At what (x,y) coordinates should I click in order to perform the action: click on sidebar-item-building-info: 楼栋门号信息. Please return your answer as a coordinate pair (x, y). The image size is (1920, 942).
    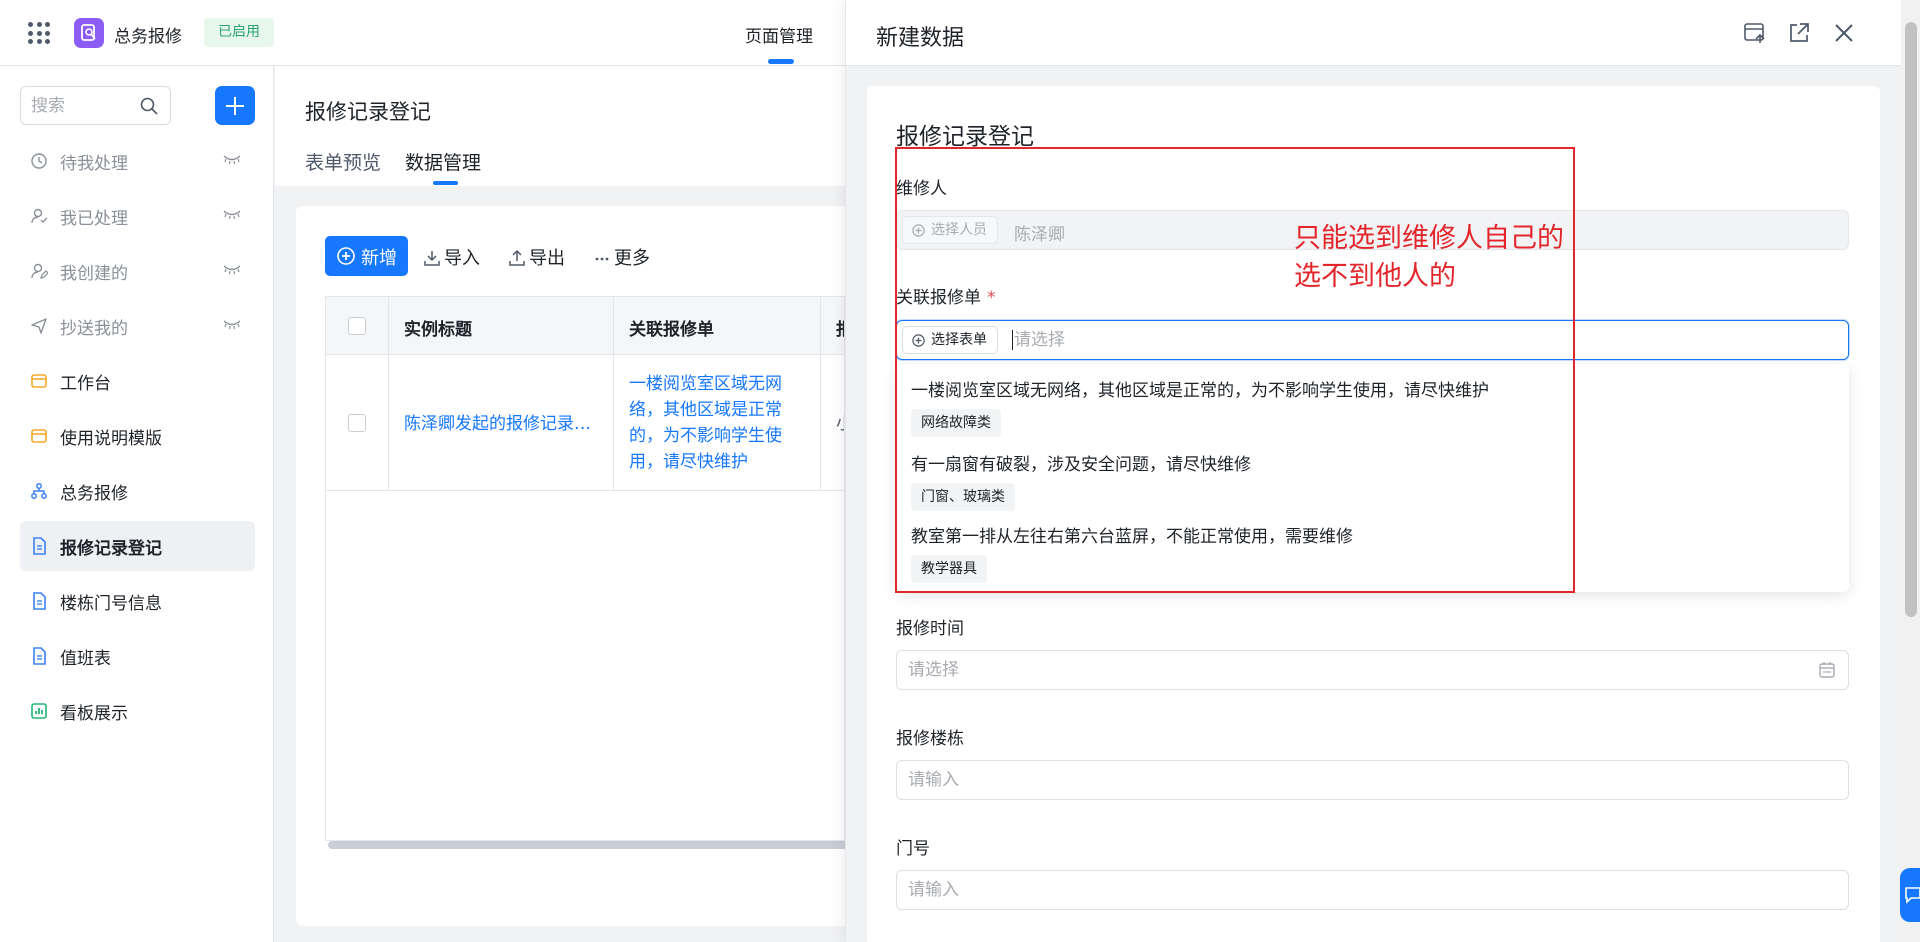
    Looking at the image, I should click on (137, 601).